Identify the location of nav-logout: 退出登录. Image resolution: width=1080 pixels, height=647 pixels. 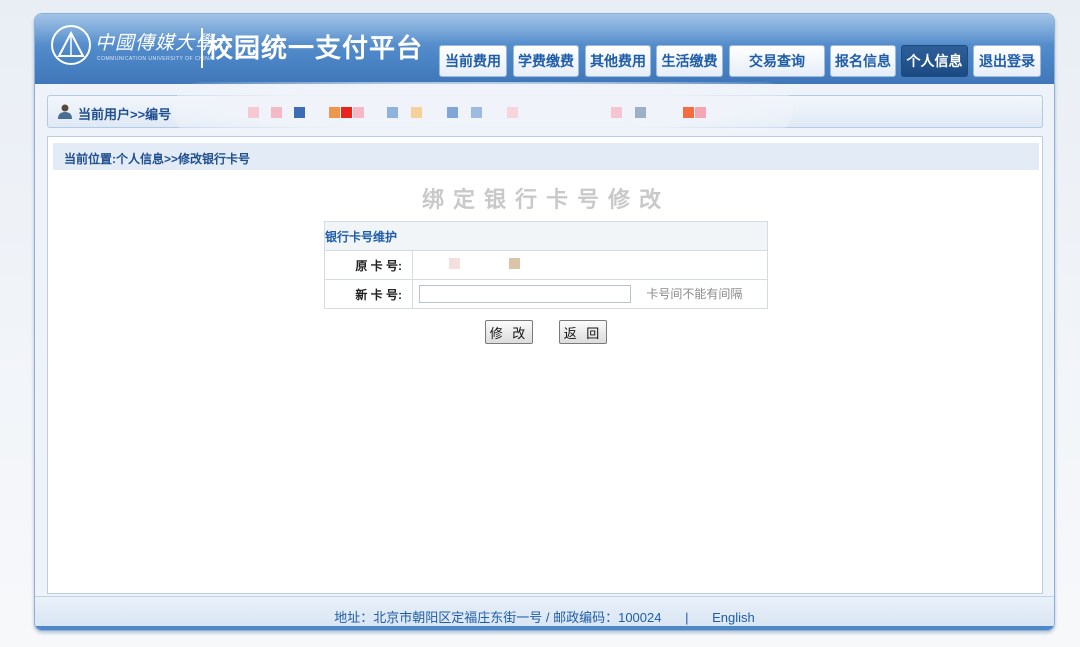
(1007, 61).